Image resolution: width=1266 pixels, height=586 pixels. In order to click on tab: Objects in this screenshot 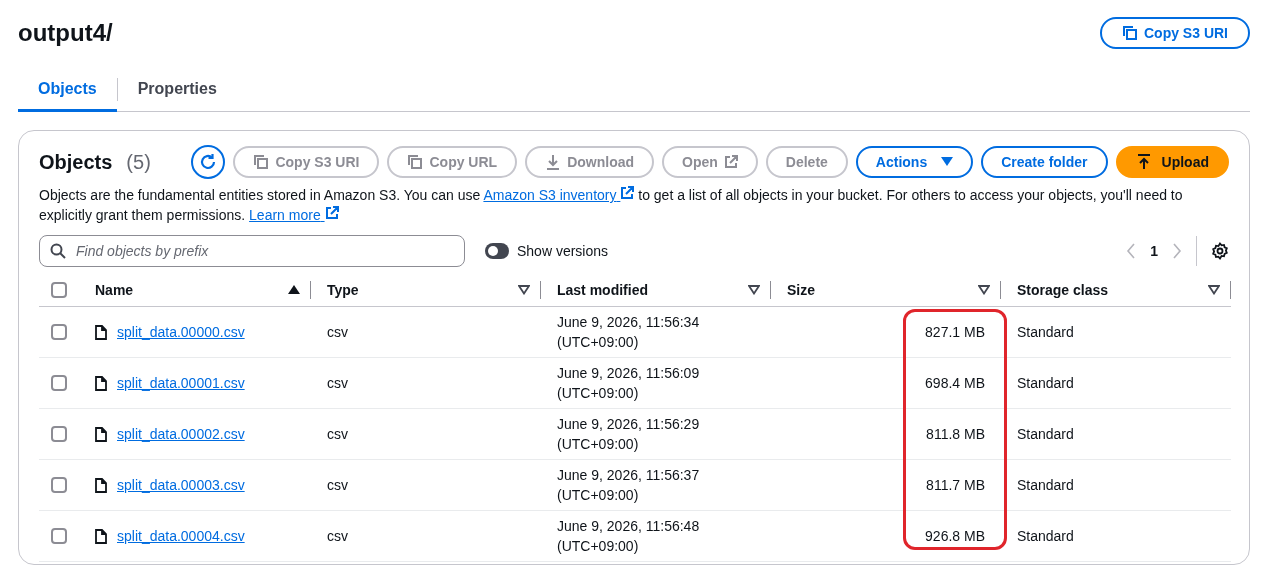, I will do `click(67, 92)`.